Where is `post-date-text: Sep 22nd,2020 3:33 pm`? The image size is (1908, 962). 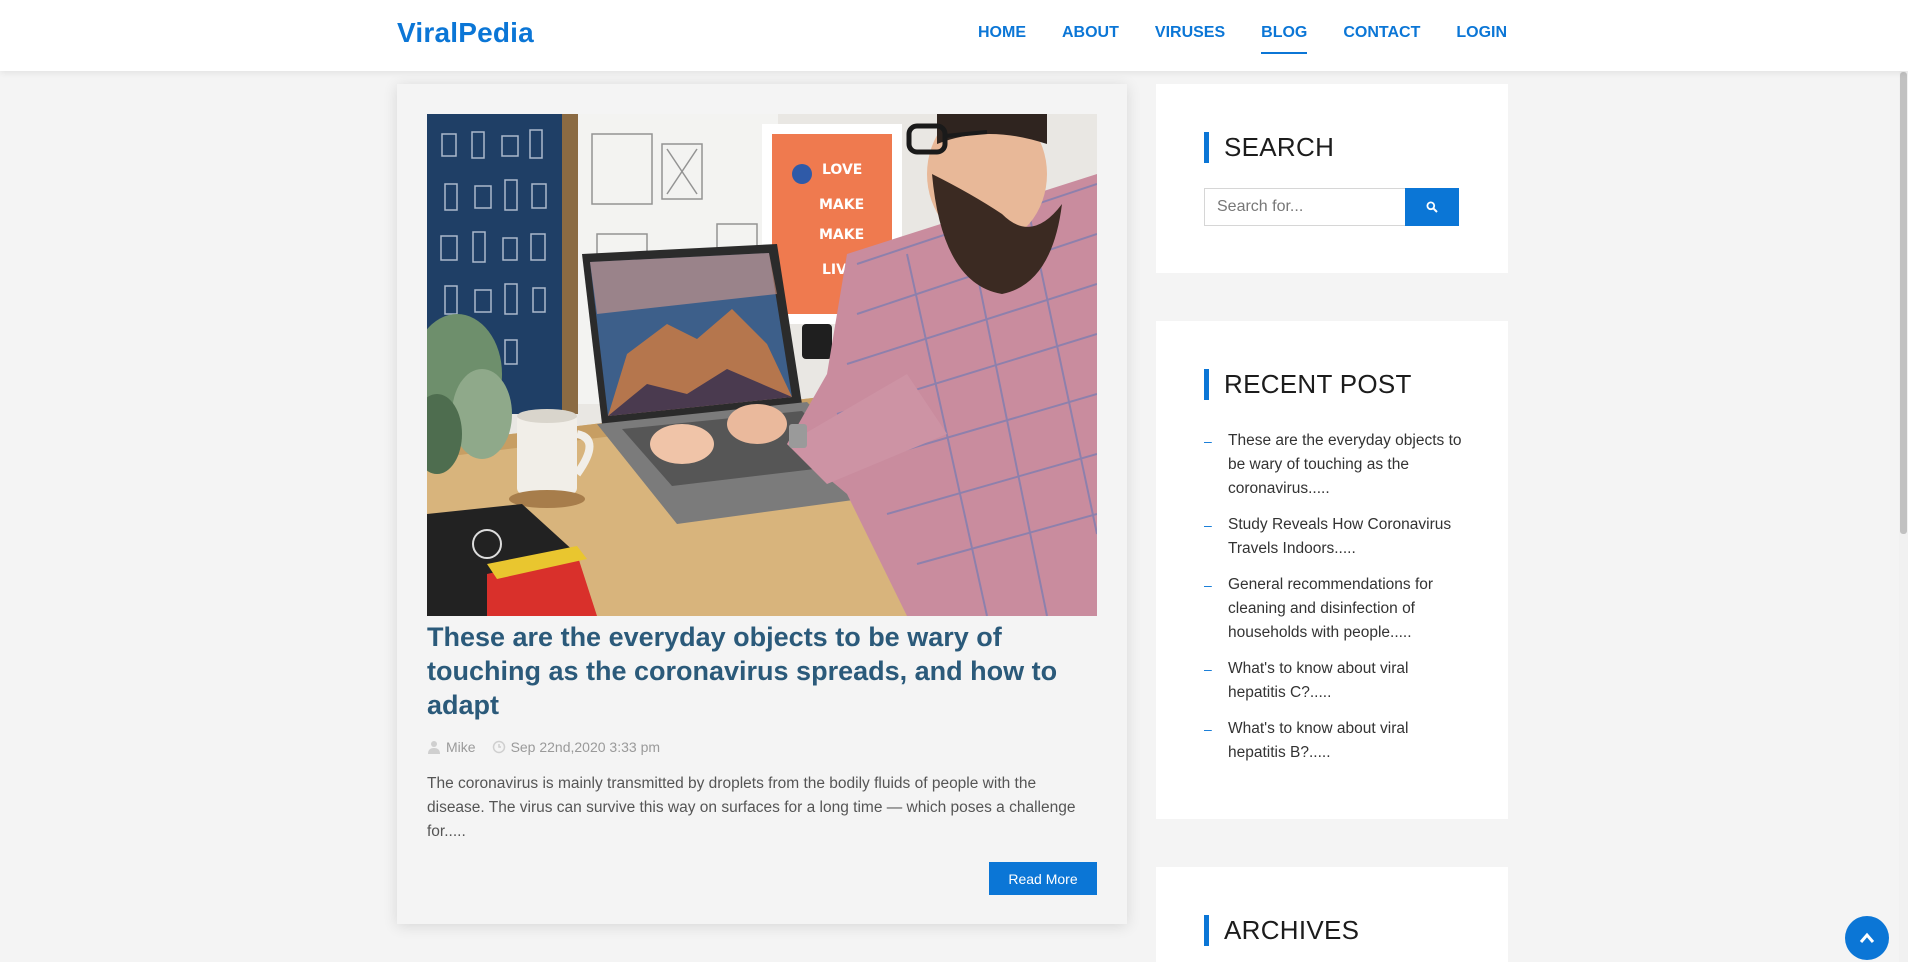
post-date-text: Sep 22nd,2020 3:33 pm is located at coordinates (585, 747).